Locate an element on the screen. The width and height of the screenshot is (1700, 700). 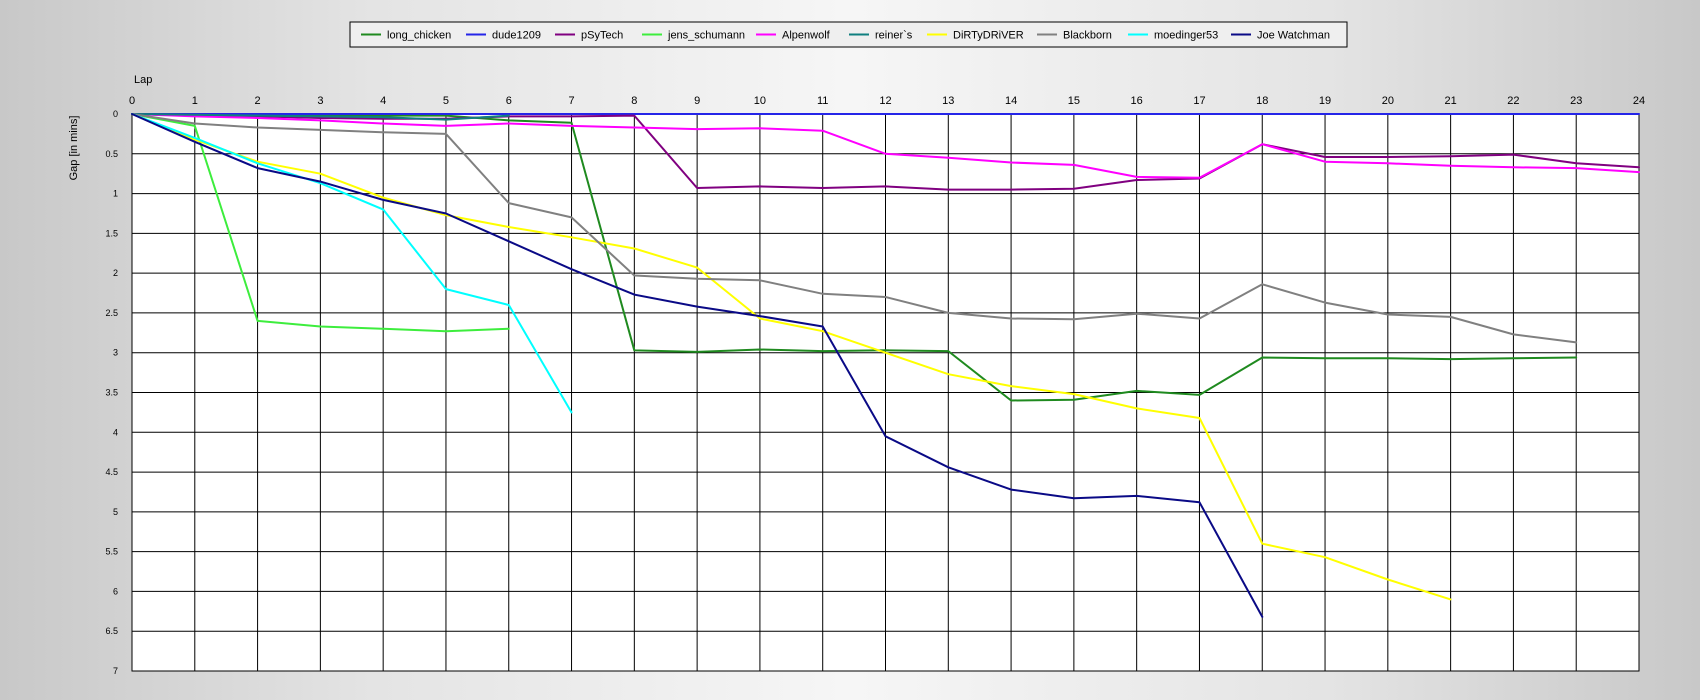
y-tick-label: 4.5 is located at coordinates (111, 472).